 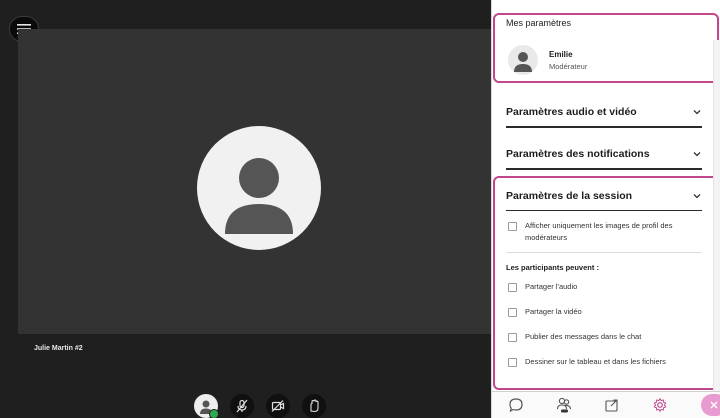 I want to click on media-controls, so click(x=260, y=406).